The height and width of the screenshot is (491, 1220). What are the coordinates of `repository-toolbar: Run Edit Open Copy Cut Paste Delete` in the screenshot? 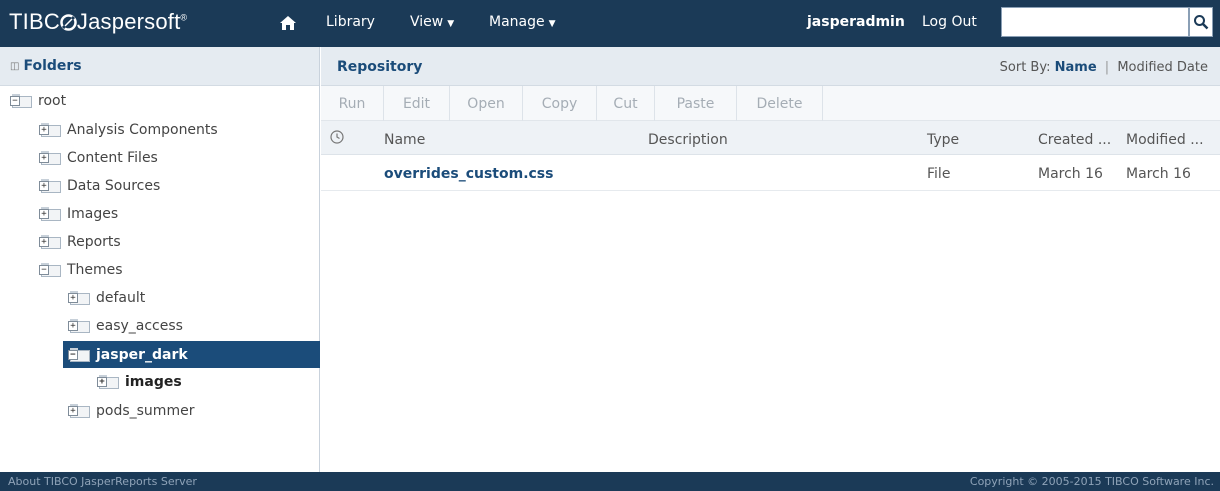 It's located at (770, 103).